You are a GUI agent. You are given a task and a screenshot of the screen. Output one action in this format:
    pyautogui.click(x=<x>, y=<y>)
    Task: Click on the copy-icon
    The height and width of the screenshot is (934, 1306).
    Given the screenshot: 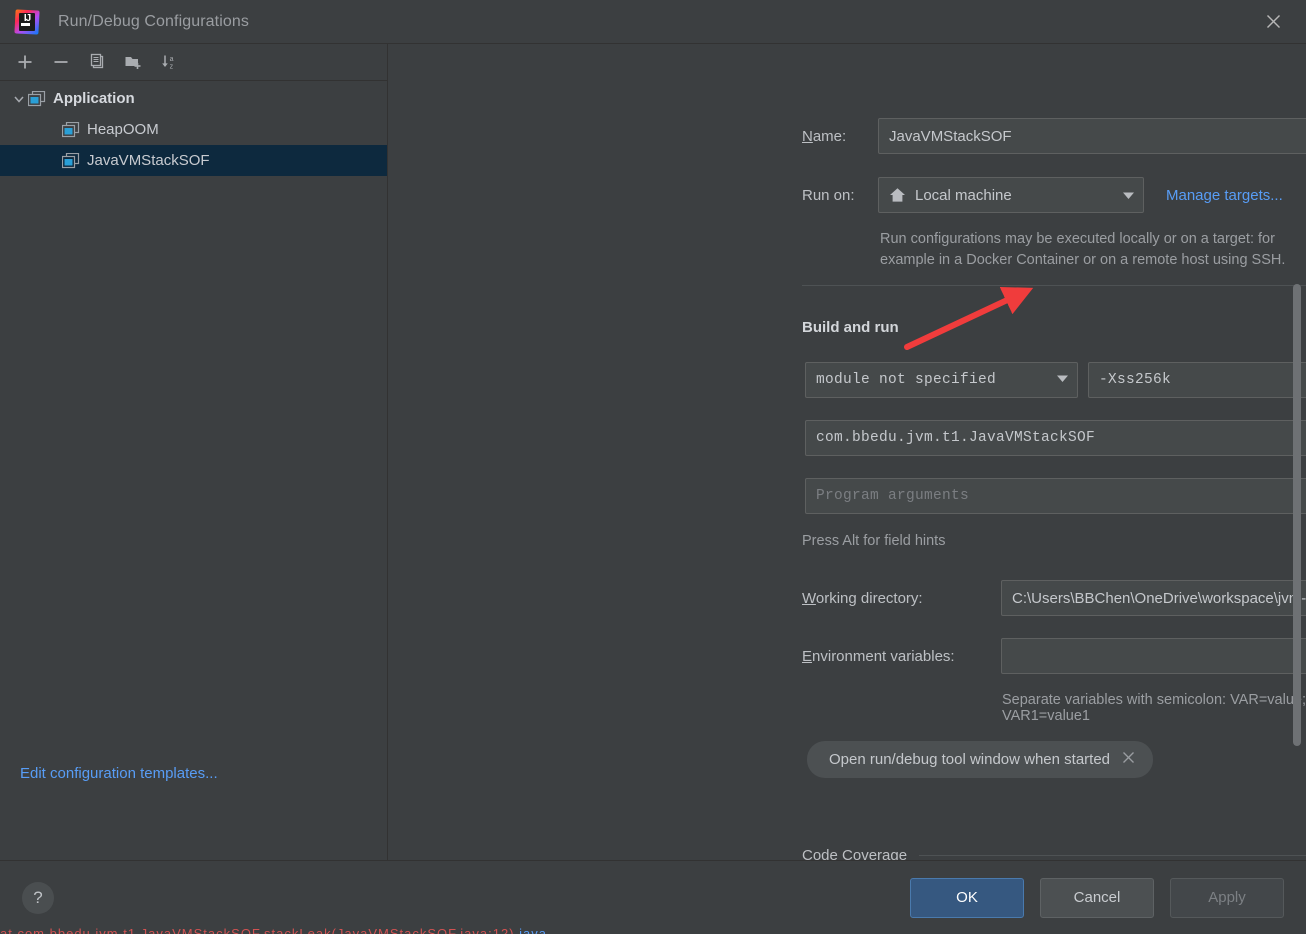 What is the action you would take?
    pyautogui.click(x=97, y=62)
    